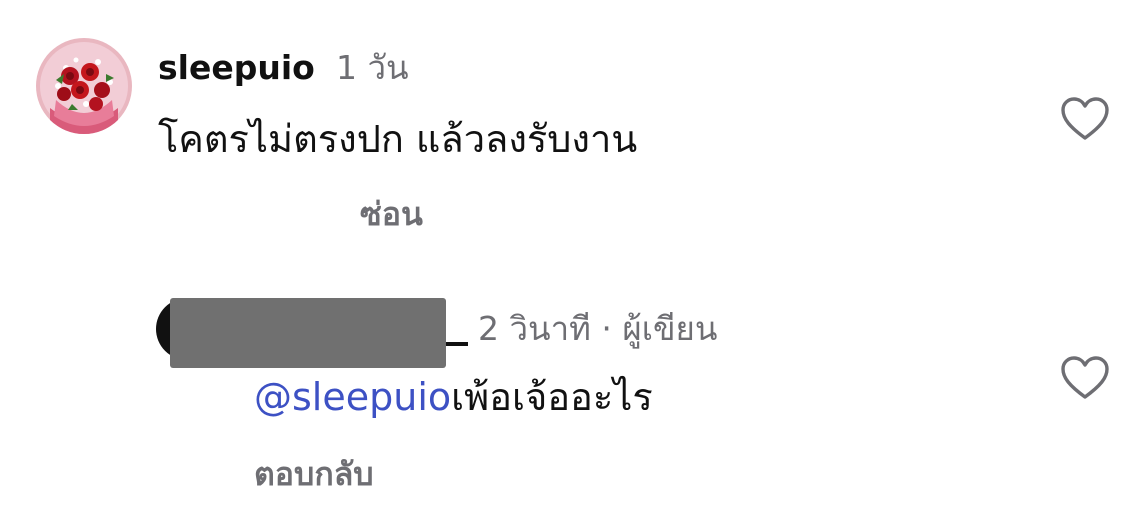 The height and width of the screenshot is (523, 1137). Describe the element at coordinates (352, 397) in the screenshot. I see `mention-link: @sleepuio` at that location.